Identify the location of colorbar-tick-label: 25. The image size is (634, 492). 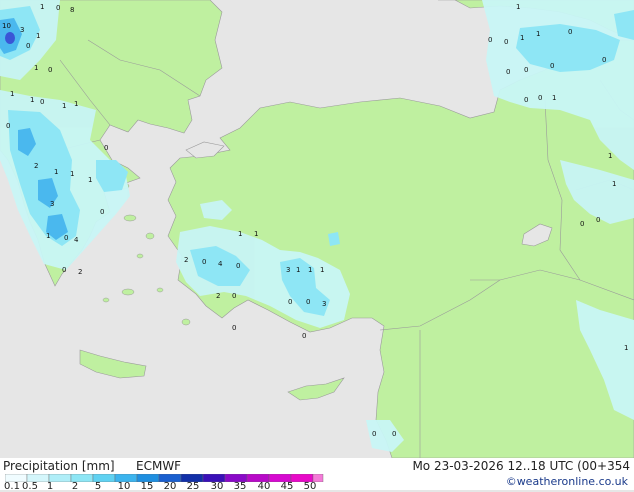
(193, 486).